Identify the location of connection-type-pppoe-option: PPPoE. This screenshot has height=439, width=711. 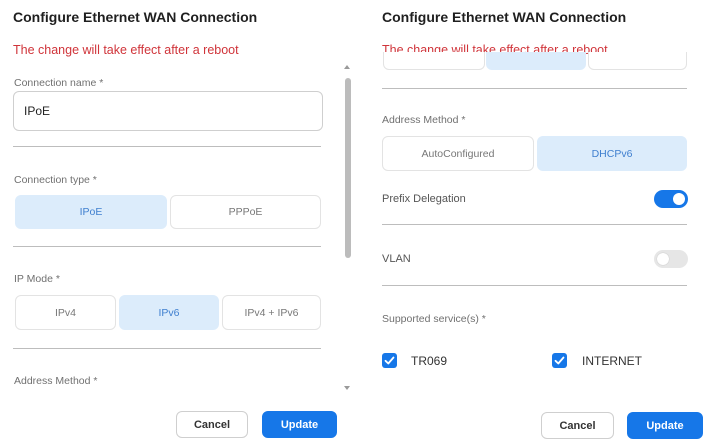
(245, 212).